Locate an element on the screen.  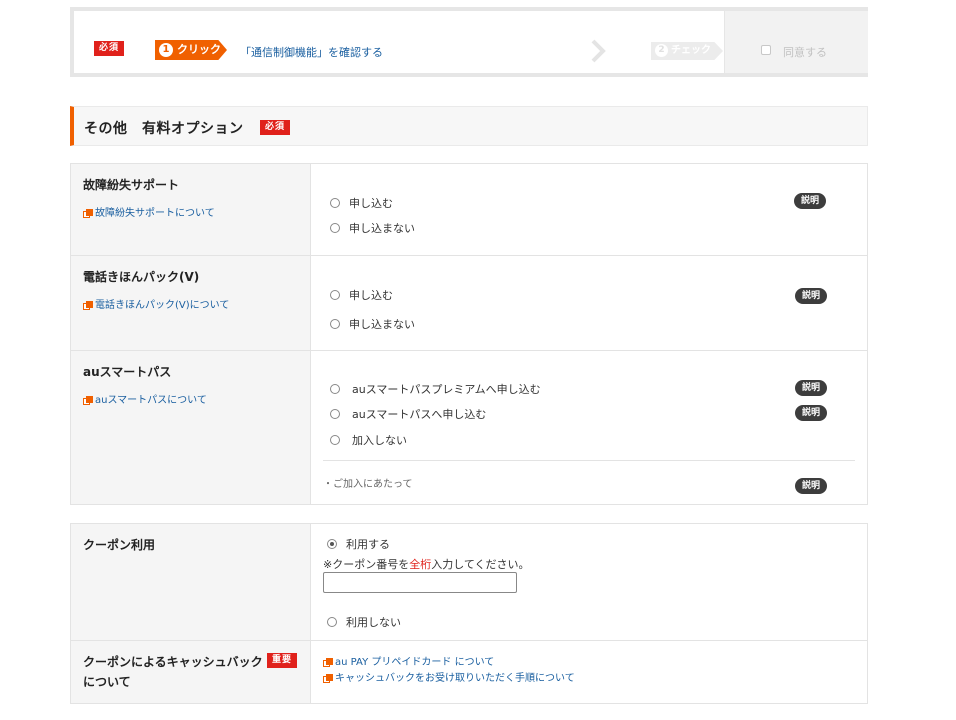
option-name: 故障紛失サポート is located at coordinates (131, 185).